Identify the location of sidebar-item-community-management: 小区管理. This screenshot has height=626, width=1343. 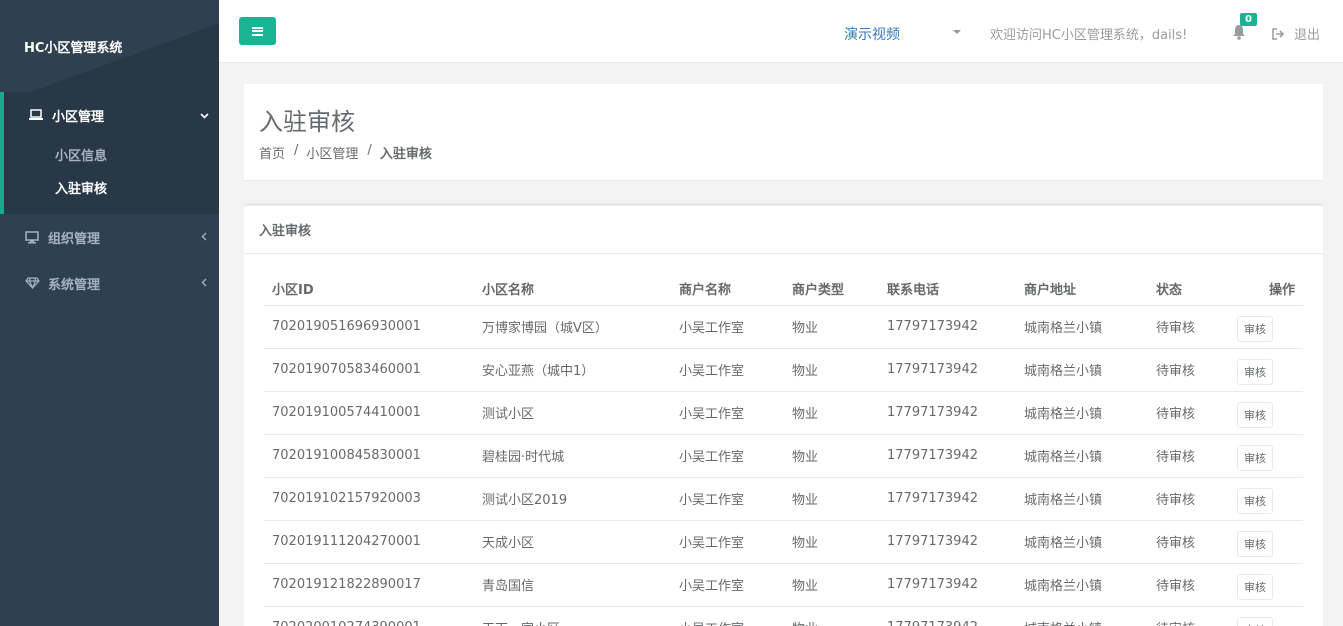
(111, 115).